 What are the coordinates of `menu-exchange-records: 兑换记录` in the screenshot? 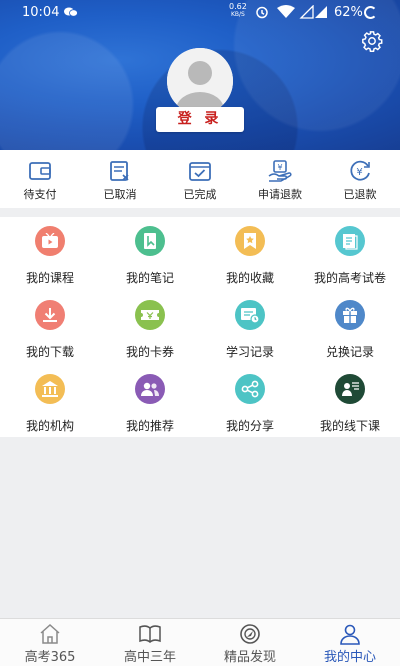 It's located at (350, 329).